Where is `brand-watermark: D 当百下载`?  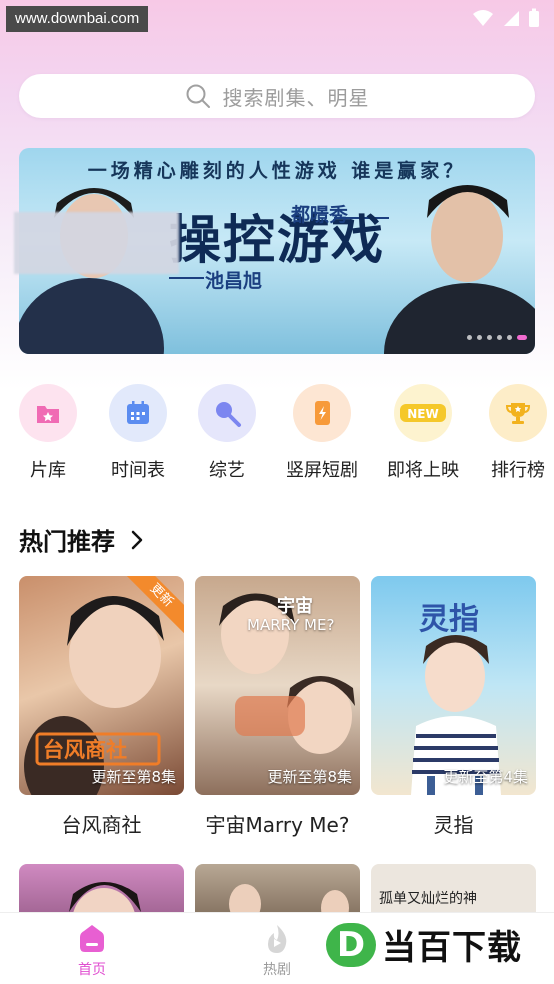 brand-watermark: D 当百下载 is located at coordinates (424, 944).